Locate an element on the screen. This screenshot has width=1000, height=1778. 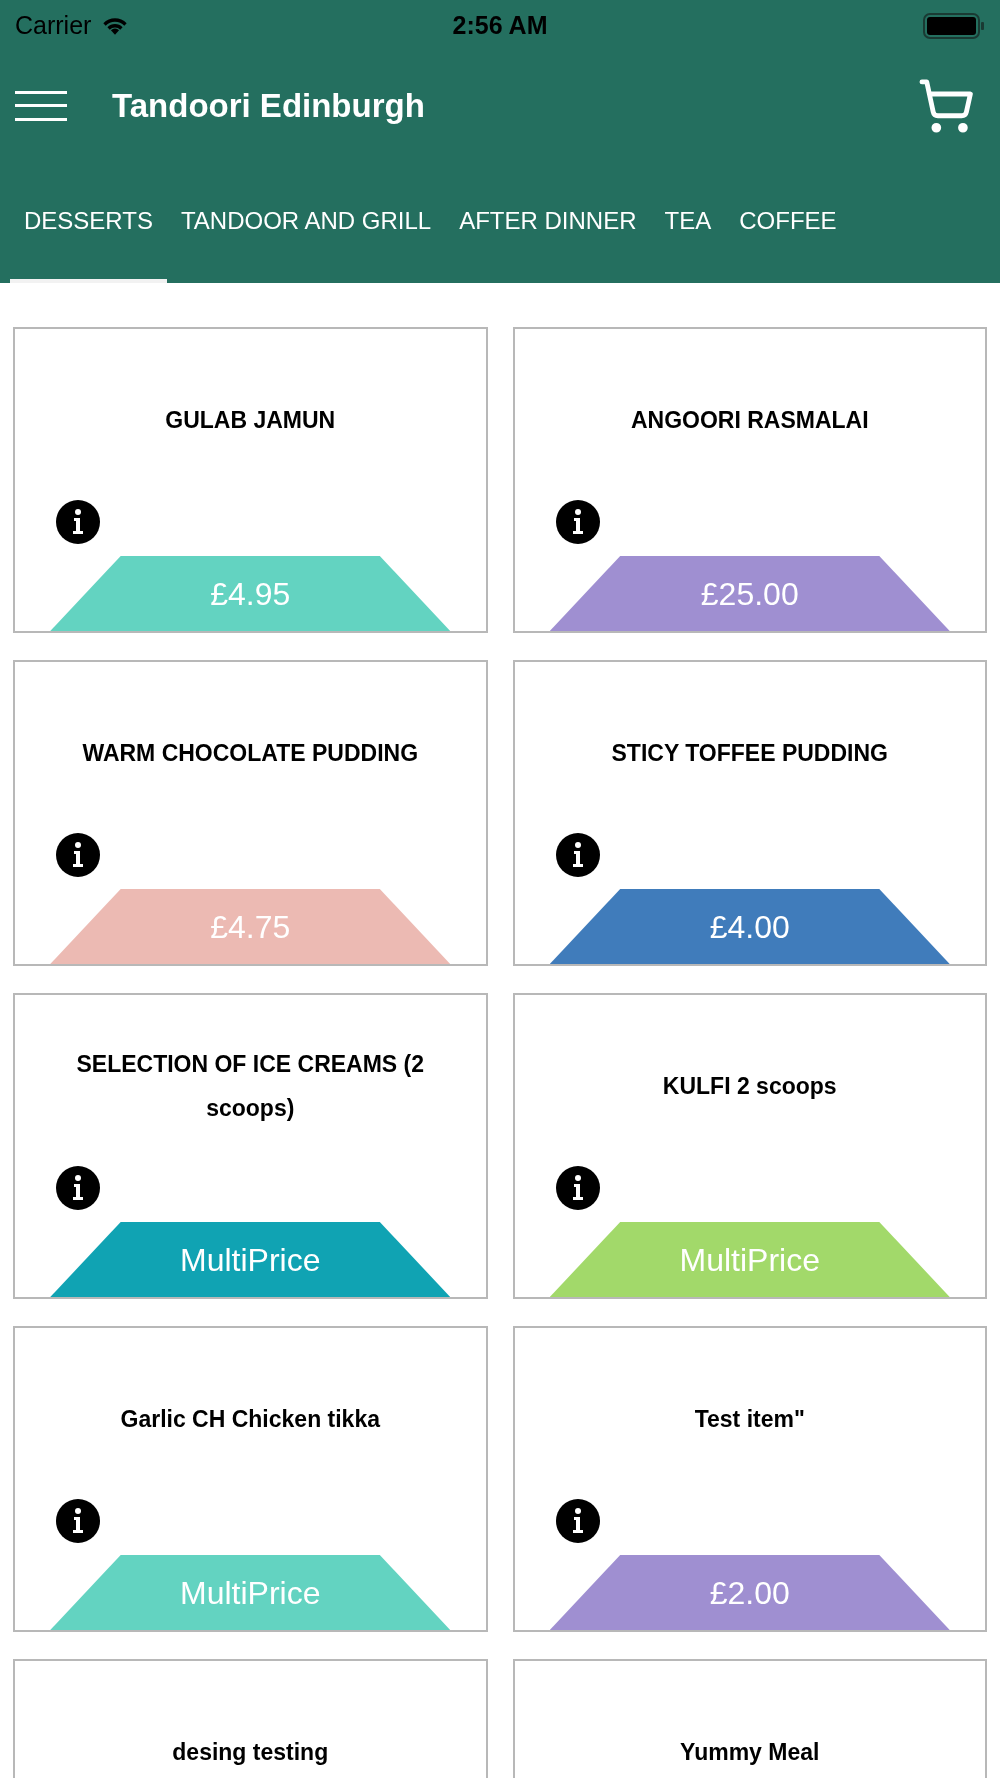
menu-card: STICY TOFFEE PUDDING £4.00 is located at coordinates (749, 813).